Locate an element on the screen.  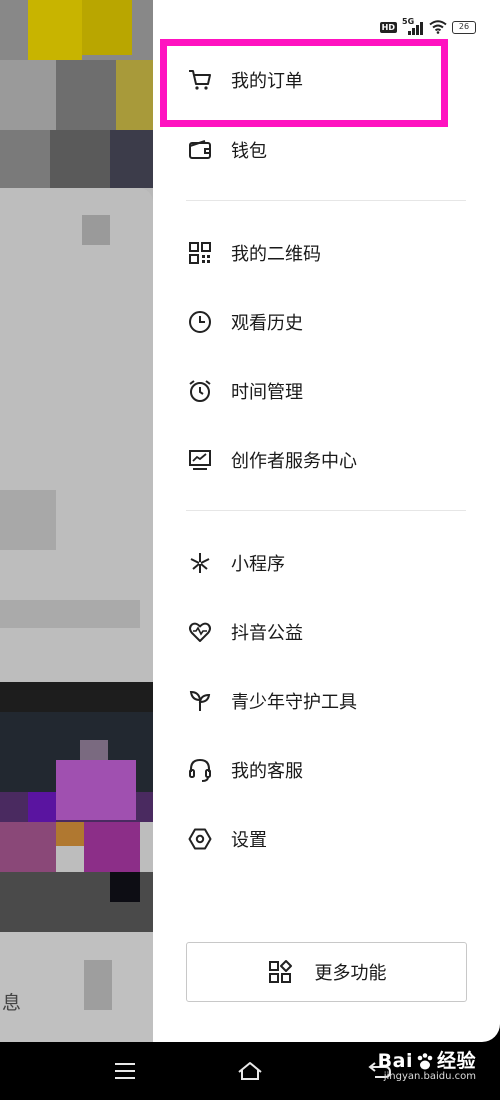
paw-logo-icon is located at coordinates (425, 1060).